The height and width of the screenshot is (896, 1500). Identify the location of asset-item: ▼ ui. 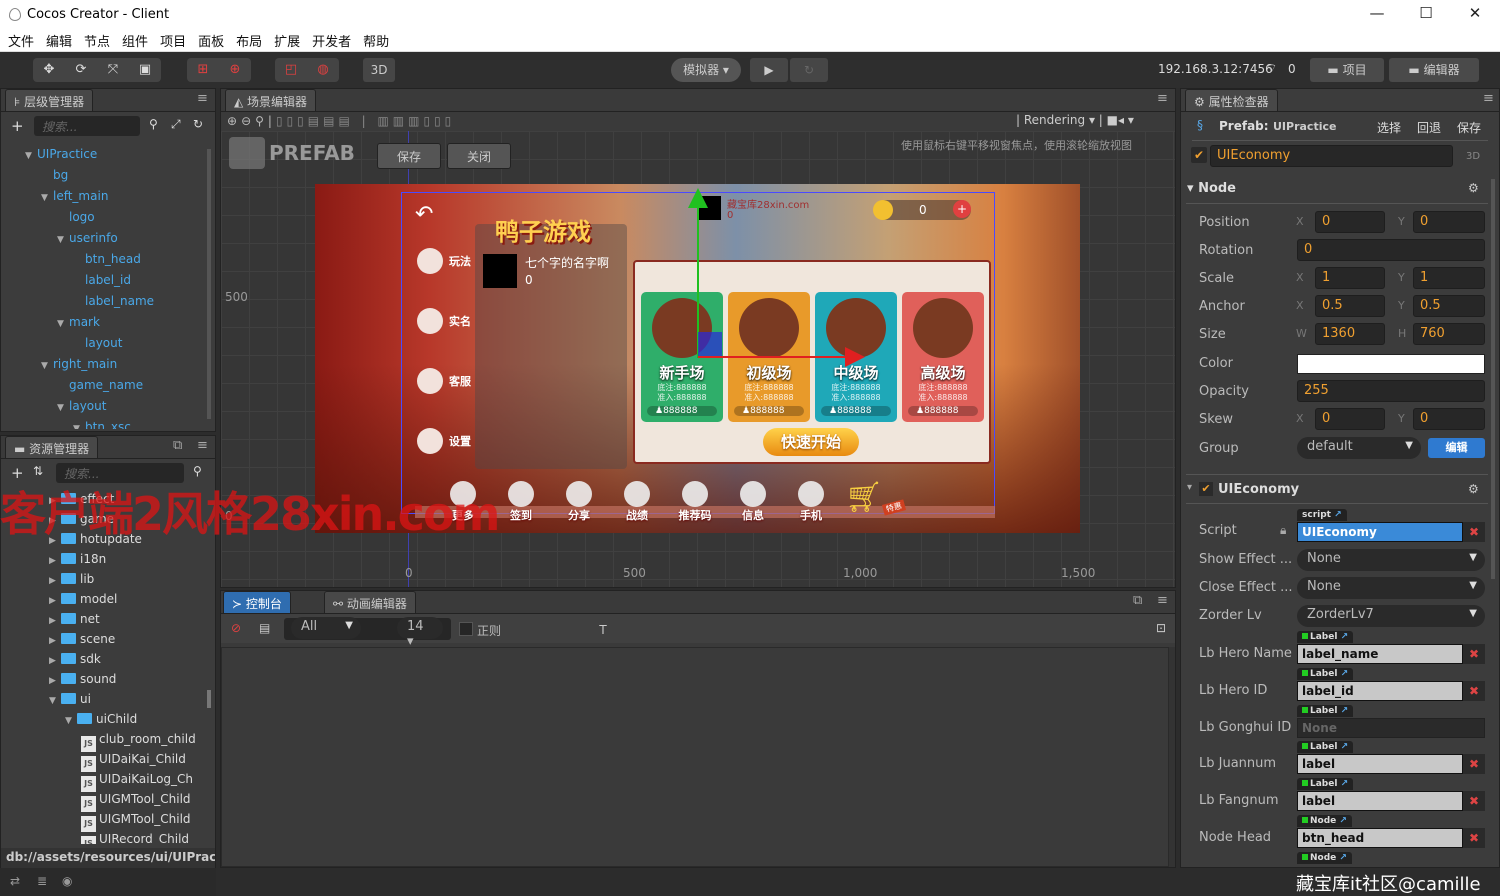
(70, 699).